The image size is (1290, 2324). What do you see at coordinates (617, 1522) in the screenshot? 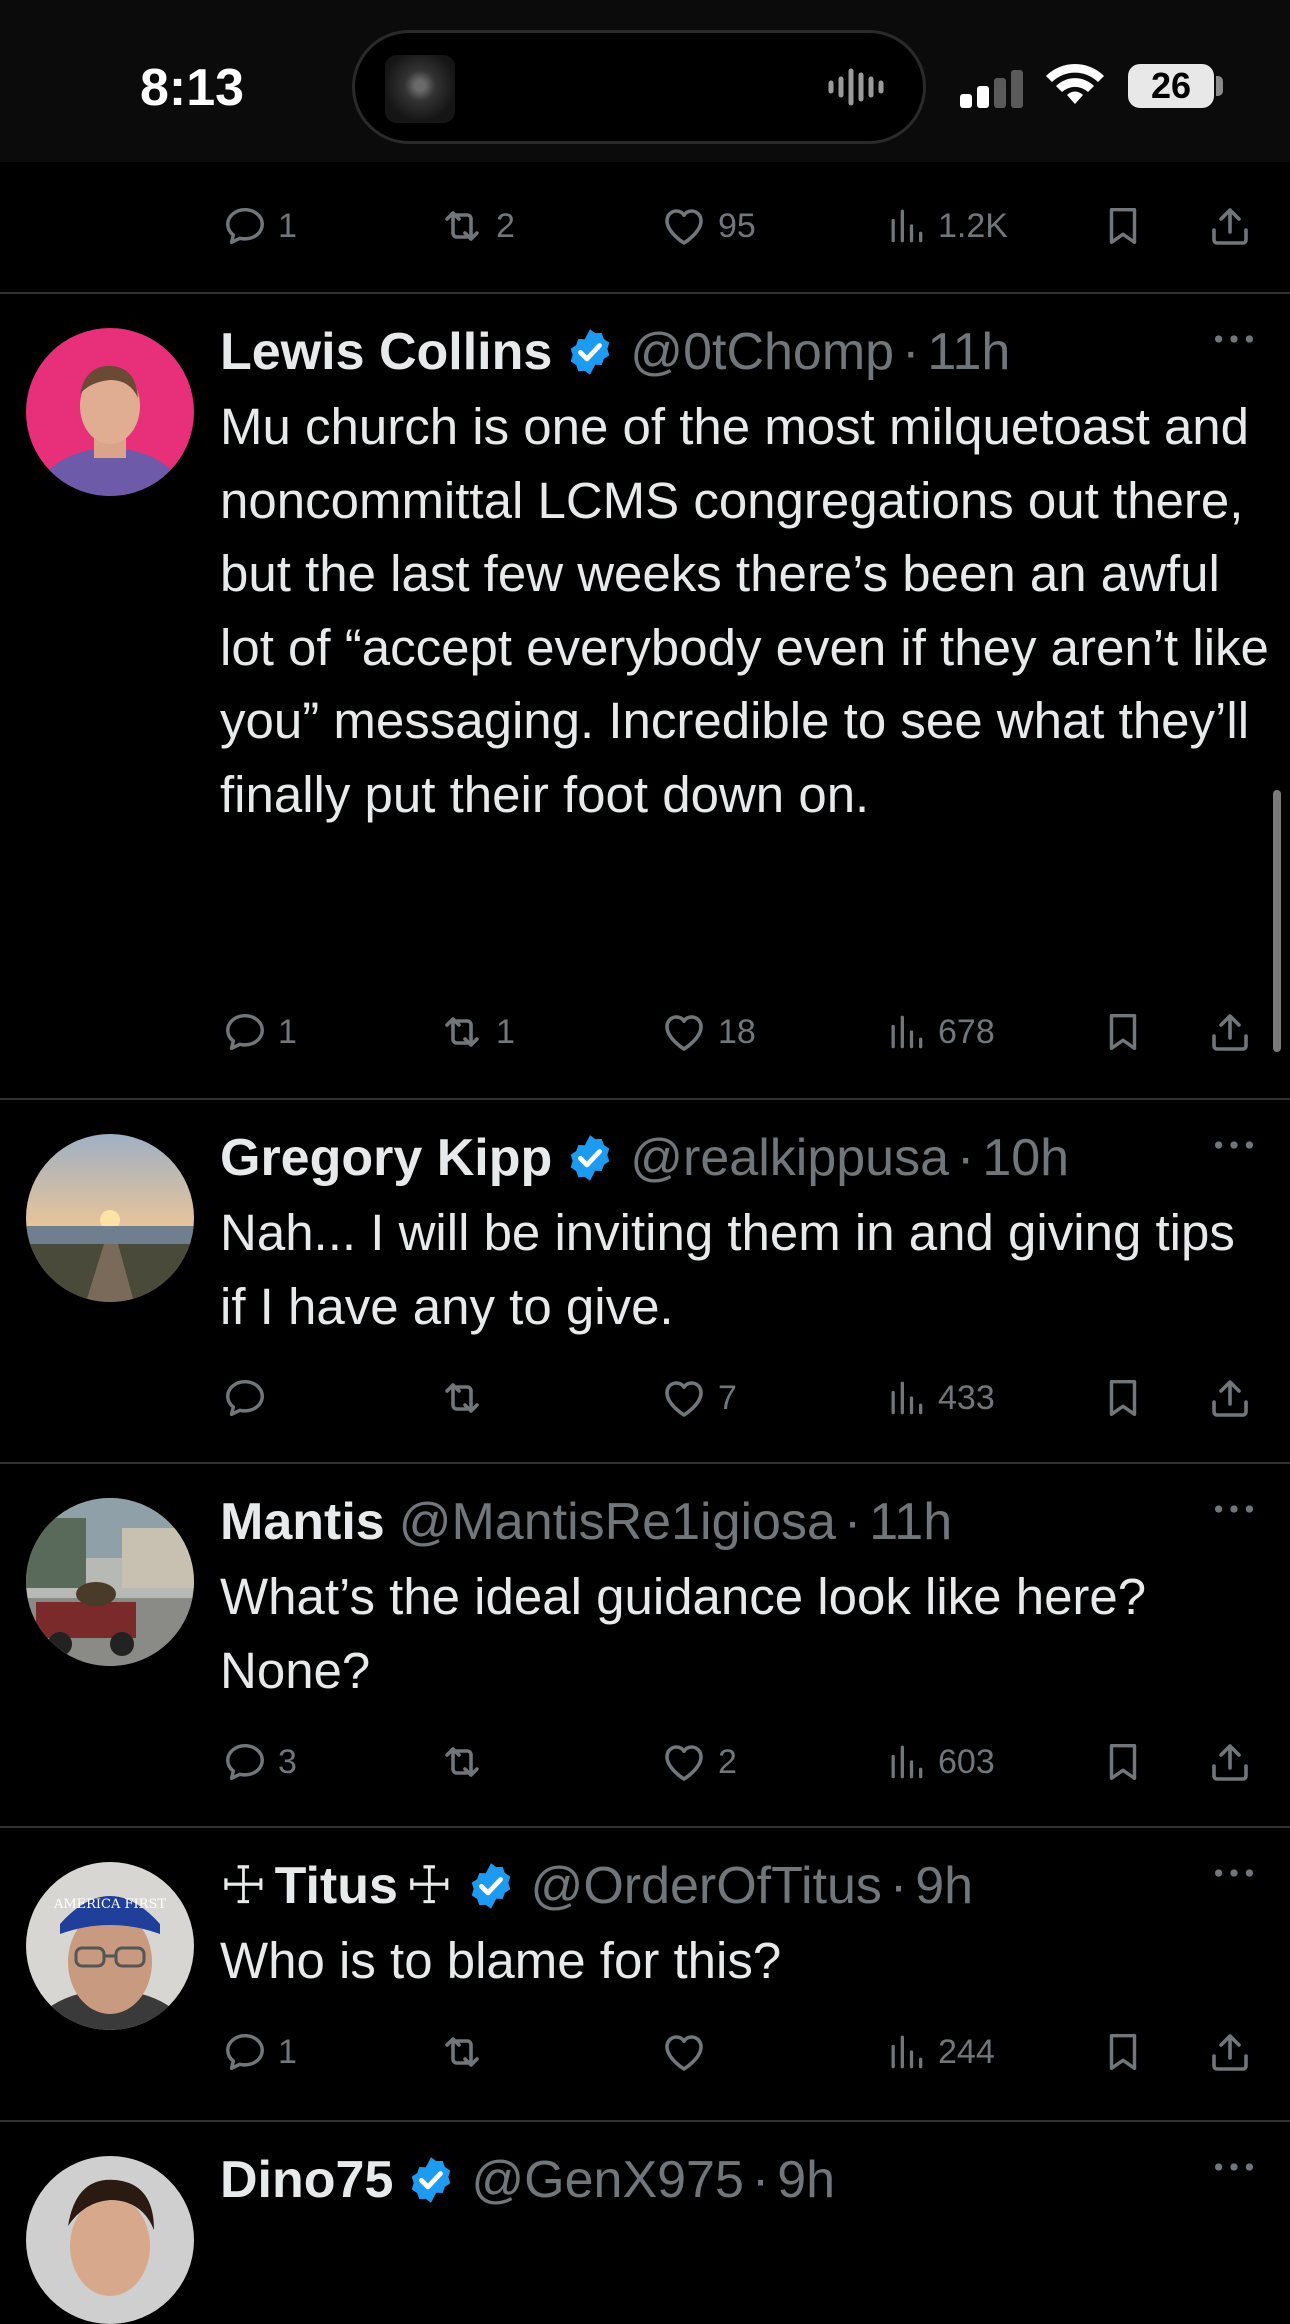
I see `author-handle: @MantisRe1igiosa` at bounding box center [617, 1522].